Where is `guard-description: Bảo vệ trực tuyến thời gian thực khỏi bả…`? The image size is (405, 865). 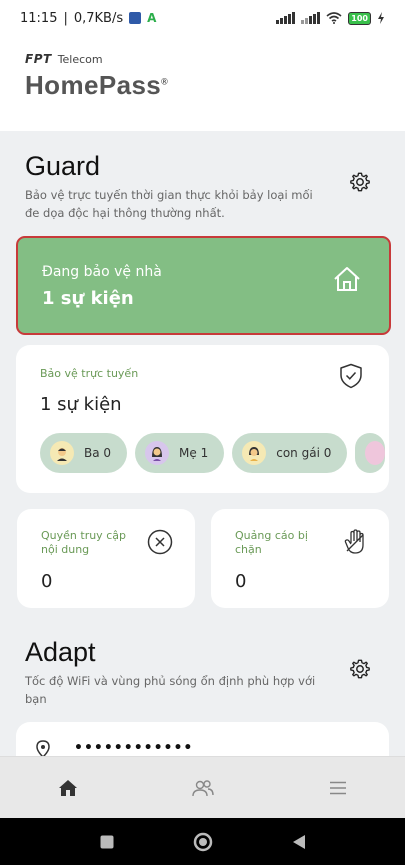
guard-description: Bảo vệ trực tuyến thời gian thực khỏi bả… is located at coordinates (169, 204).